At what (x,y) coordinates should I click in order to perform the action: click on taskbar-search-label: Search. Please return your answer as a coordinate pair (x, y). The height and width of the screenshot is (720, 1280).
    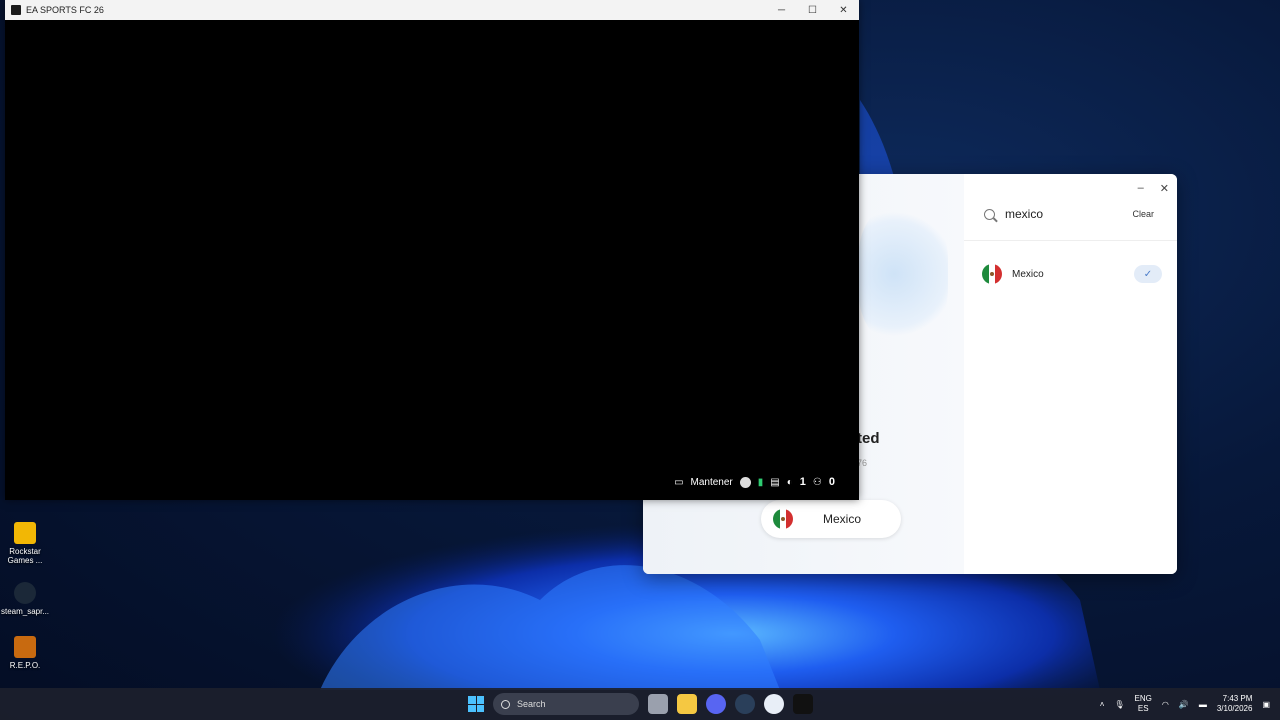
    Looking at the image, I should click on (531, 704).